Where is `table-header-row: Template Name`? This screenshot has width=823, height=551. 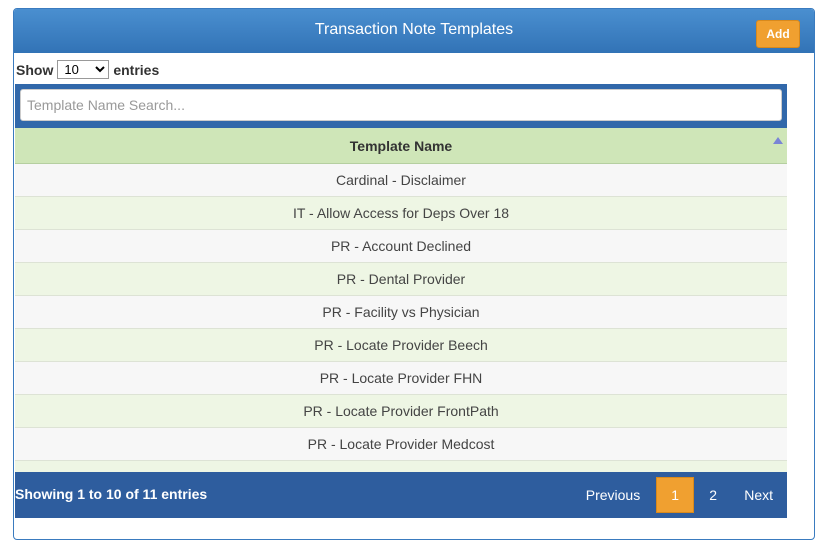
table-header-row: Template Name is located at coordinates (401, 146).